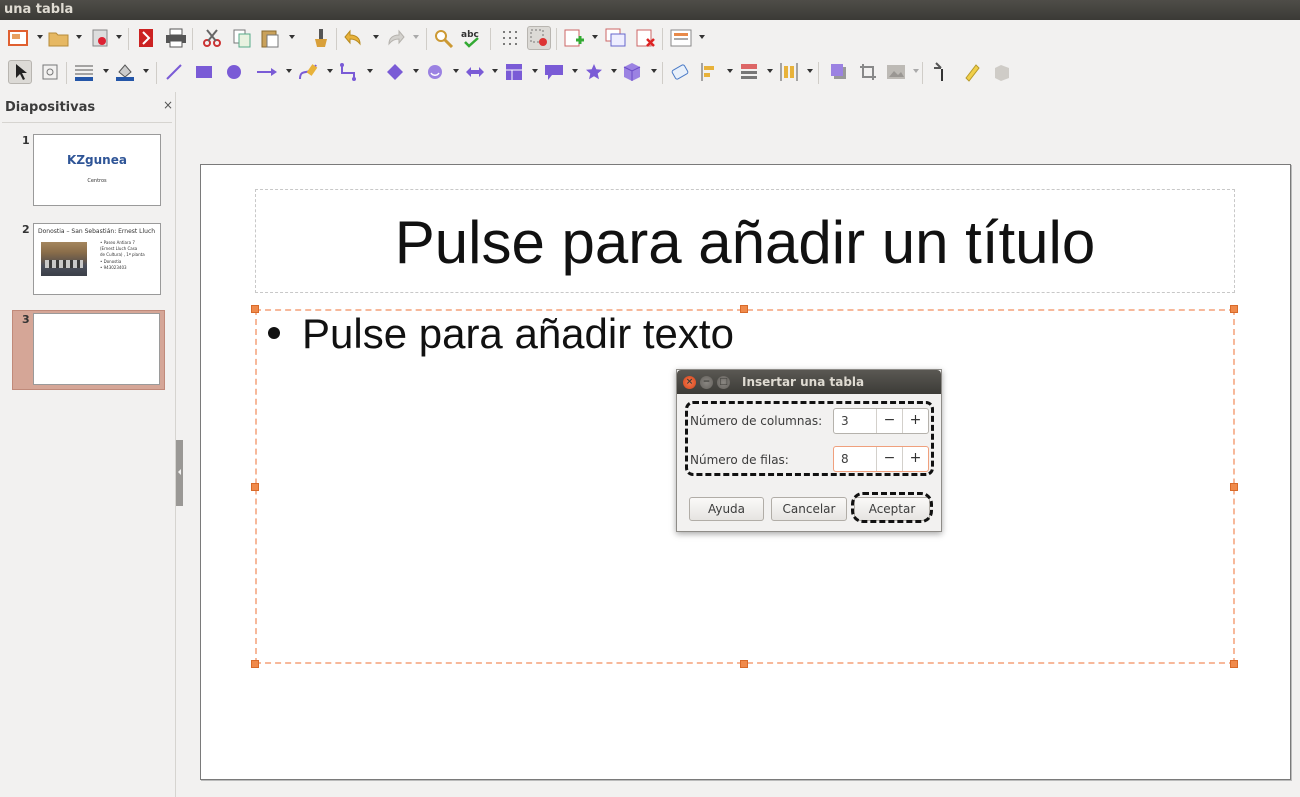  What do you see at coordinates (518, 333) in the screenshot?
I see `content-placeholder-text: Pulse para añadir texto` at bounding box center [518, 333].